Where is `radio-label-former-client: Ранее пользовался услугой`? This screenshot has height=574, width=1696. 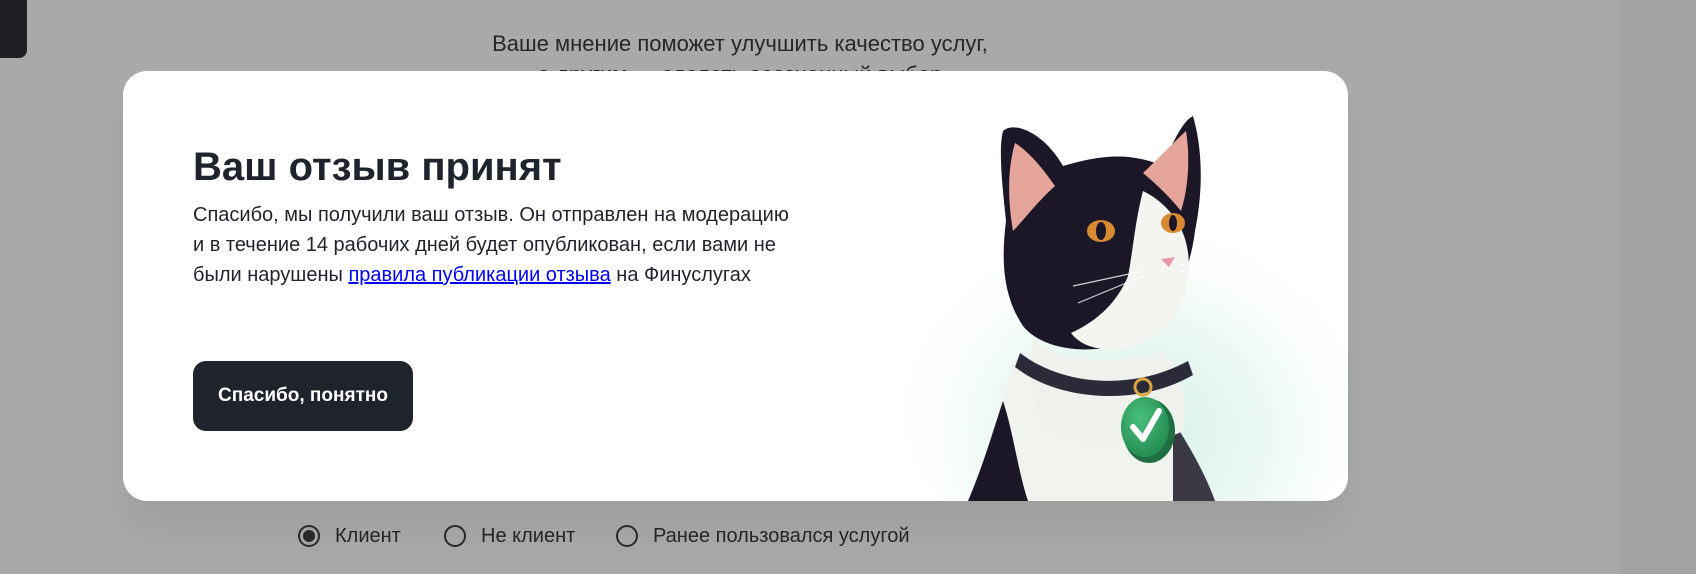
radio-label-former-client: Ранее пользовался услугой is located at coordinates (781, 535).